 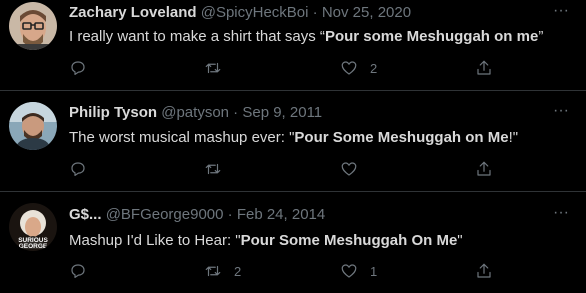 What do you see at coordinates (133, 12) in the screenshot?
I see `display-name: Zachary Loveland` at bounding box center [133, 12].